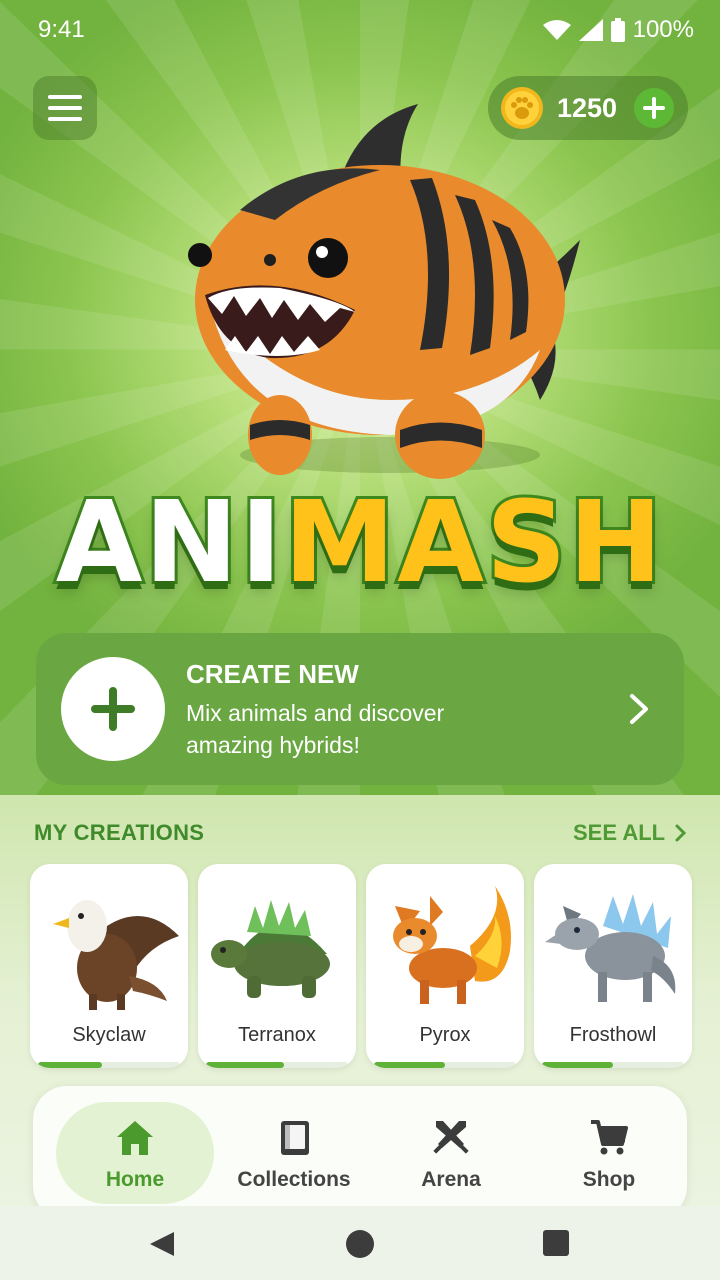 This screenshot has width=720, height=1280. I want to click on creation-name: Terranox, so click(277, 1035).